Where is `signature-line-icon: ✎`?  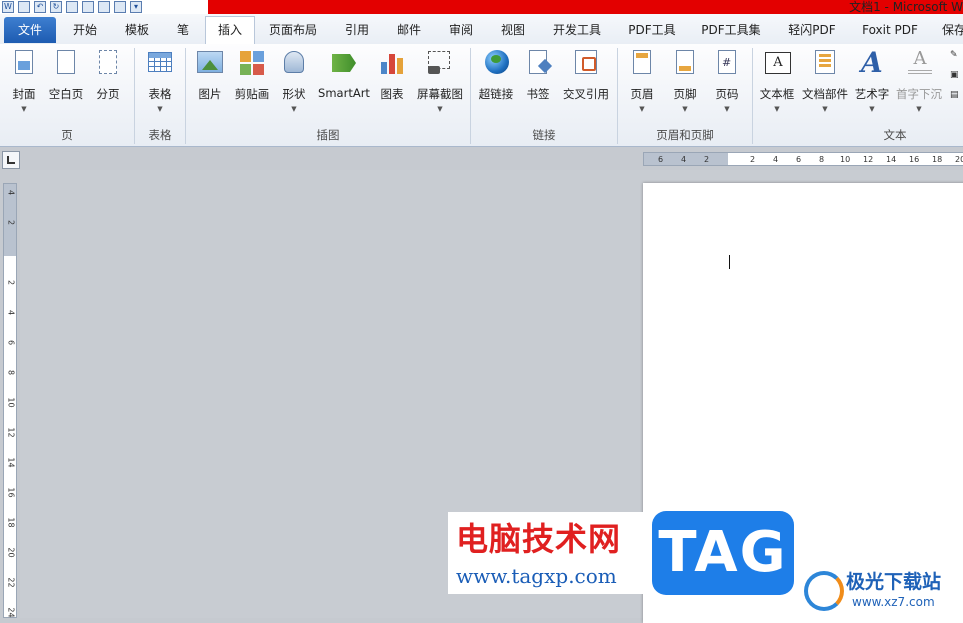 signature-line-icon: ✎ is located at coordinates (956, 56).